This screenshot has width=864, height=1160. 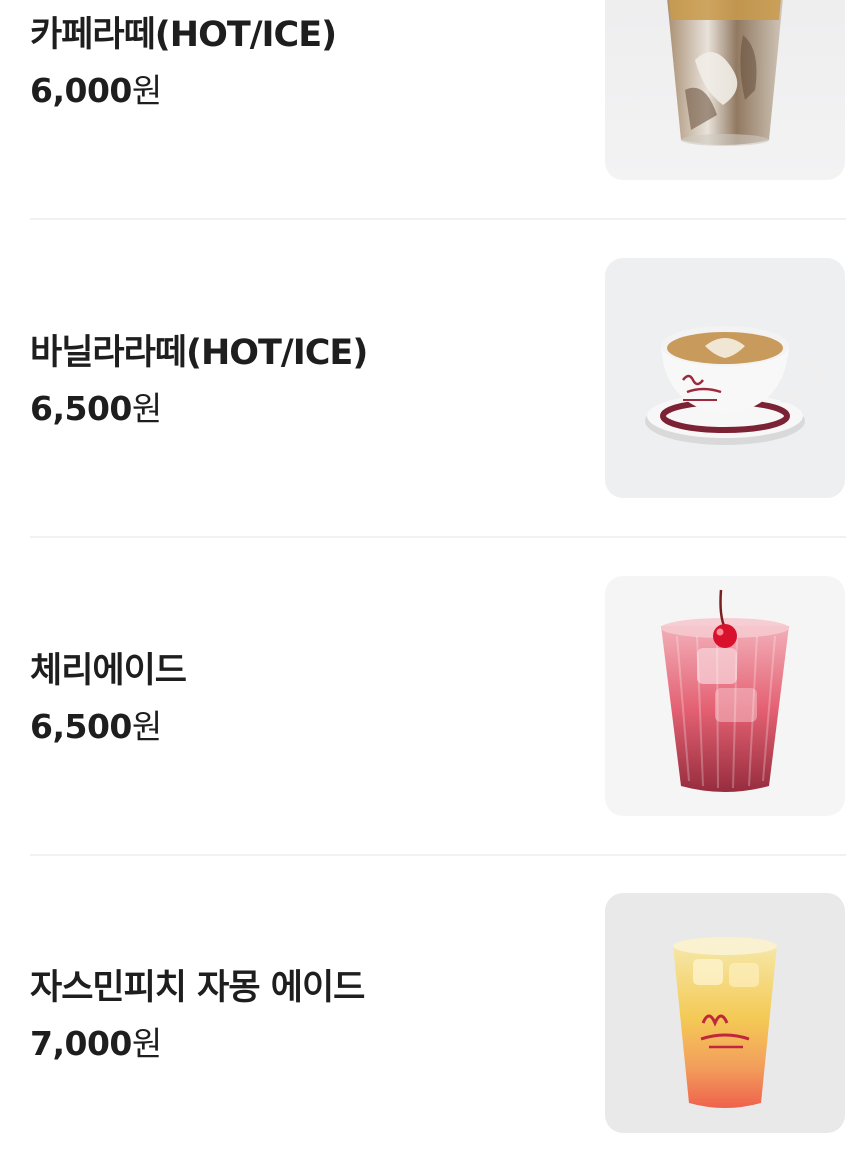 What do you see at coordinates (108, 671) in the screenshot?
I see `menu-item-name: 체리에이드` at bounding box center [108, 671].